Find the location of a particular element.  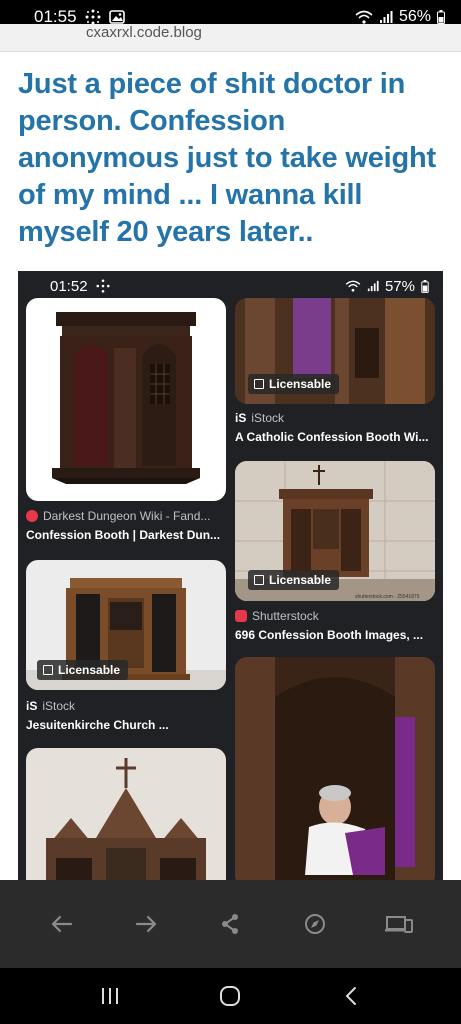

embedded-status-time: 01:52 is located at coordinates (69, 286).